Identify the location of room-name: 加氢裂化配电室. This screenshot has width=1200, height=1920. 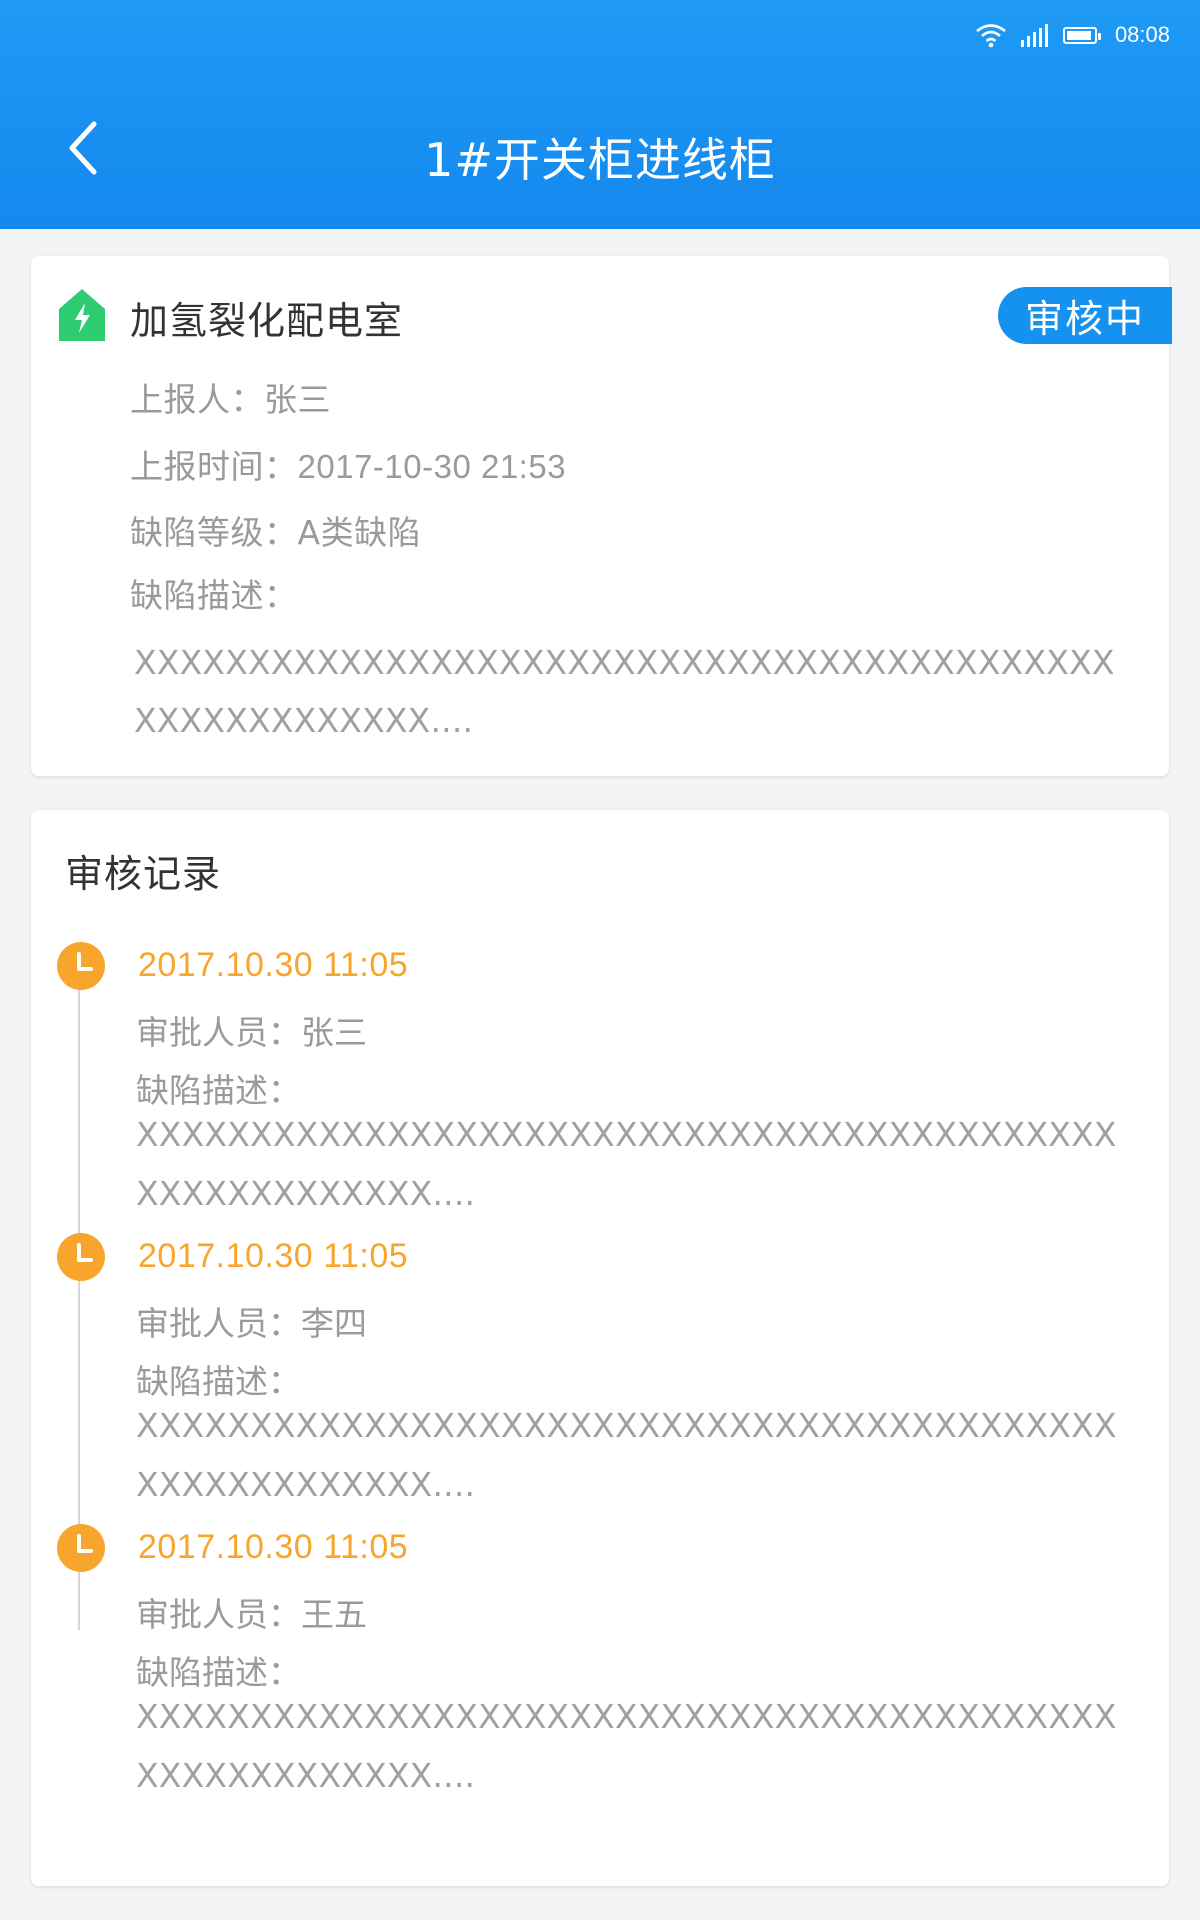
(267, 321).